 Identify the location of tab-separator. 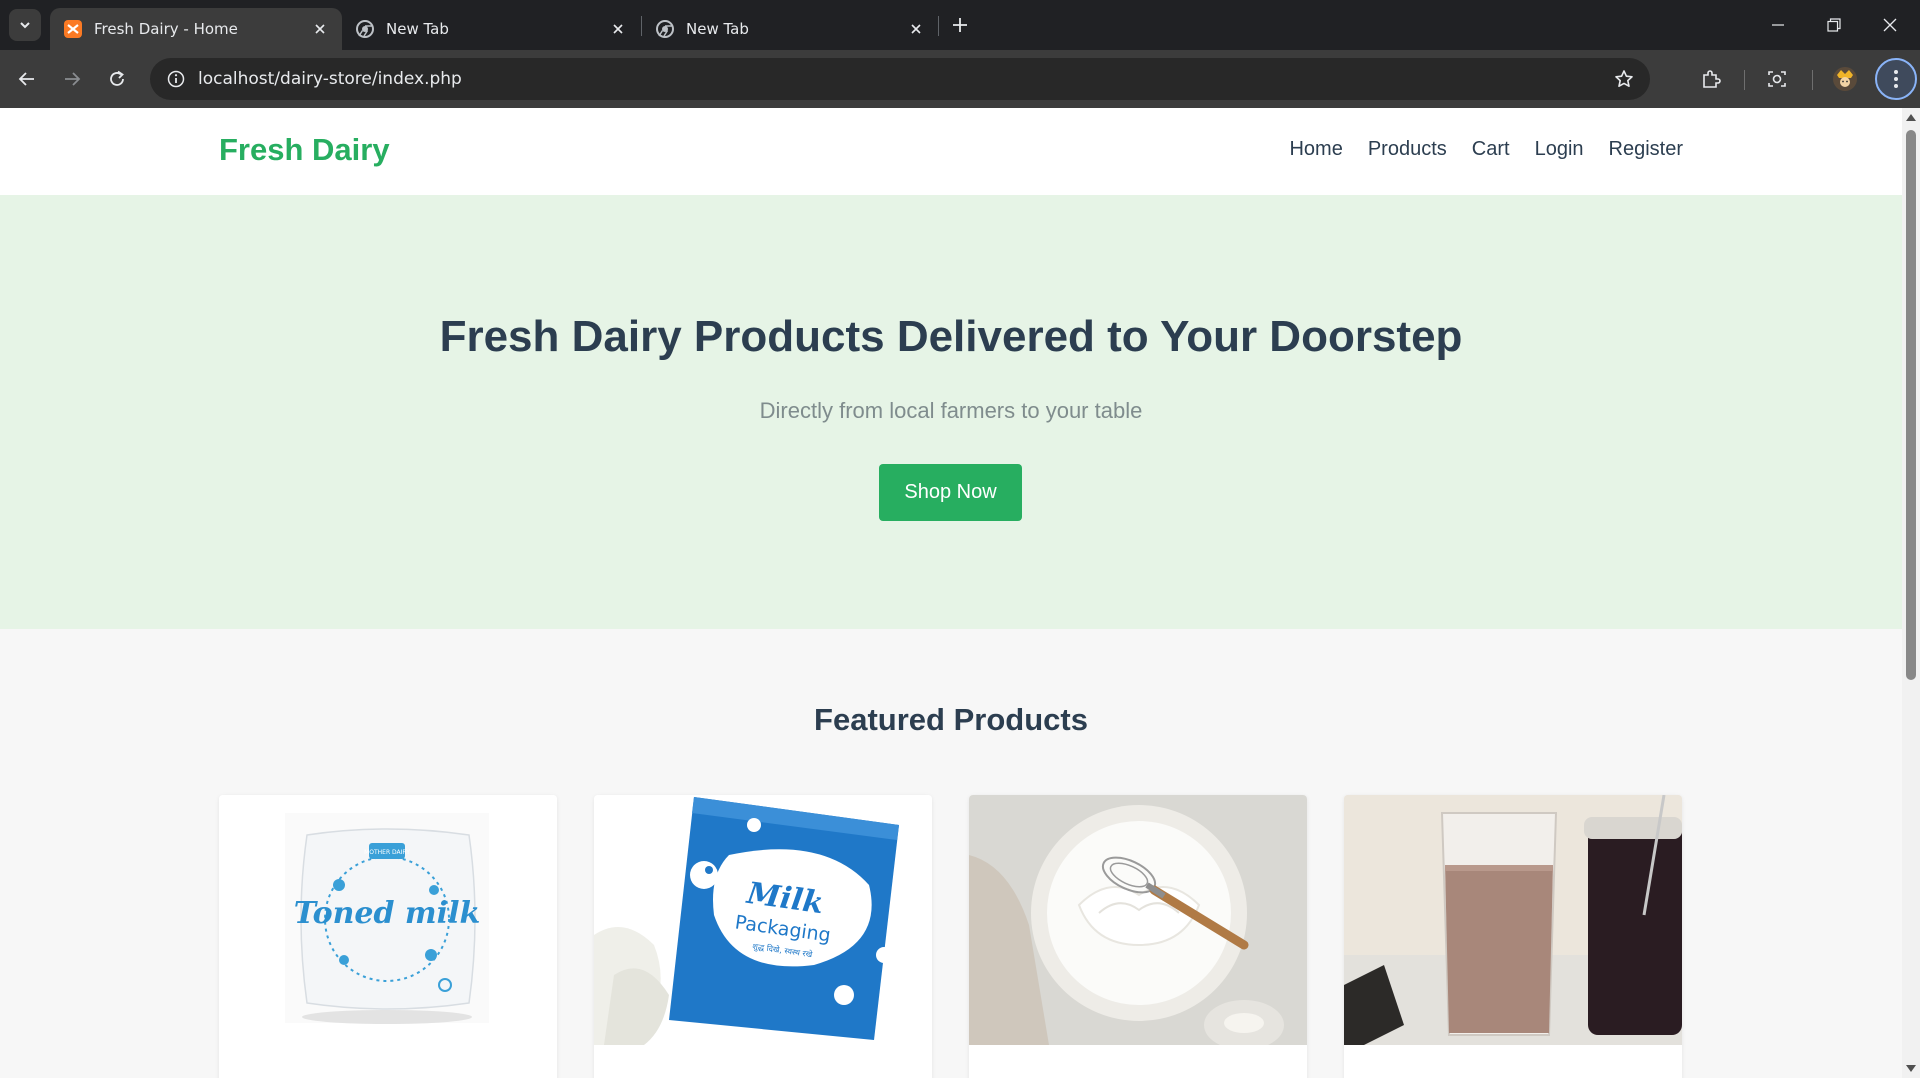
(938, 26).